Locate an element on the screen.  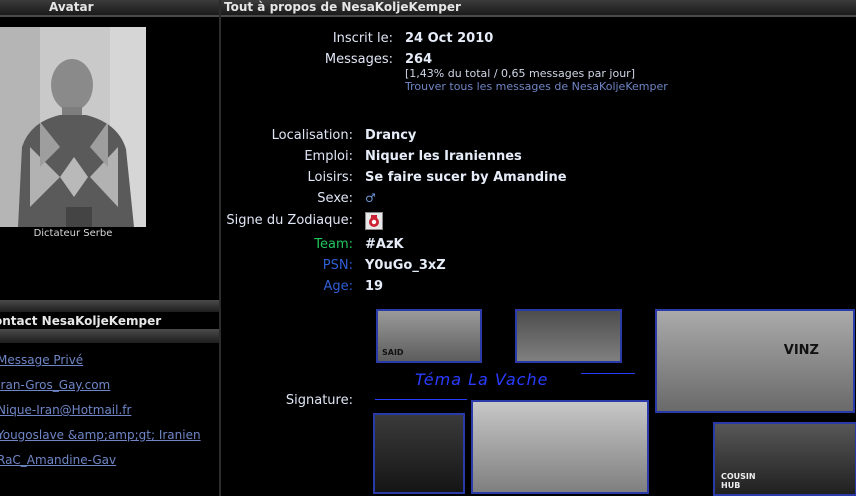
localisation-value: Drancy is located at coordinates (391, 135).